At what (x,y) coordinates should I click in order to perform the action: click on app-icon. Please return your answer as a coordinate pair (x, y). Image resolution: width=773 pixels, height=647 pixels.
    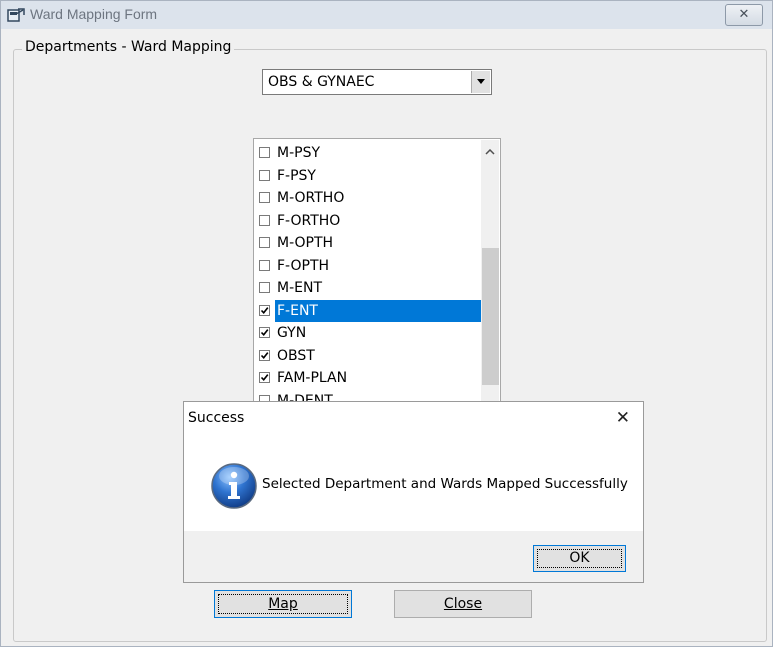
    Looking at the image, I should click on (16, 15).